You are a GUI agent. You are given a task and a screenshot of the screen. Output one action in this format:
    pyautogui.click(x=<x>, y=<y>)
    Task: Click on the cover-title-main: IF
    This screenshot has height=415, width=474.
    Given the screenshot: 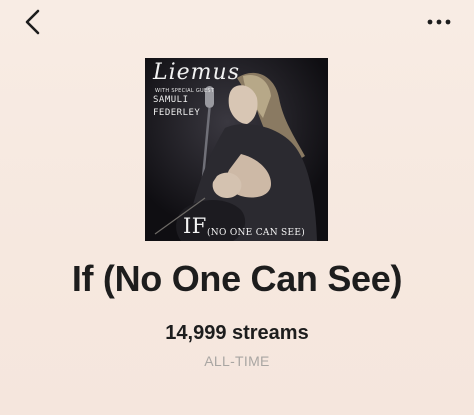 What is the action you would take?
    pyautogui.click(x=195, y=226)
    